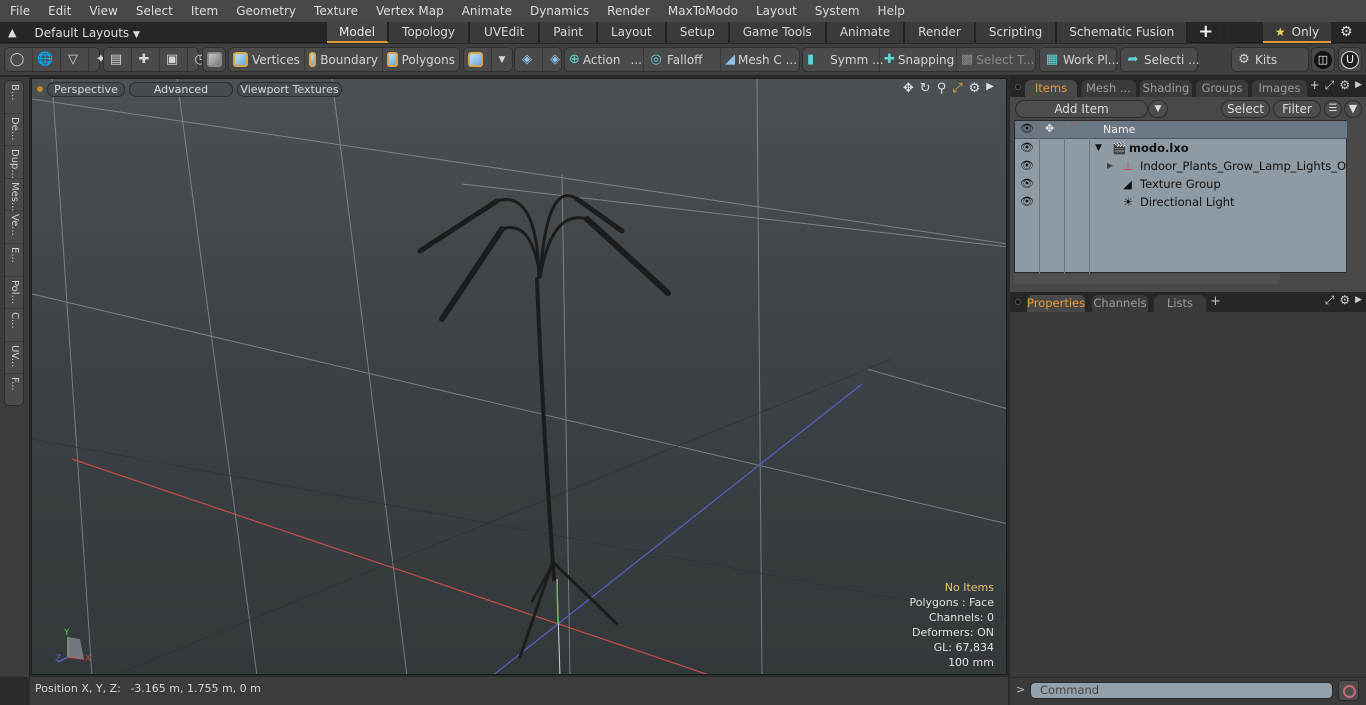 The height and width of the screenshot is (705, 1366). What do you see at coordinates (19, 11) in the screenshot?
I see `menu-file: File` at bounding box center [19, 11].